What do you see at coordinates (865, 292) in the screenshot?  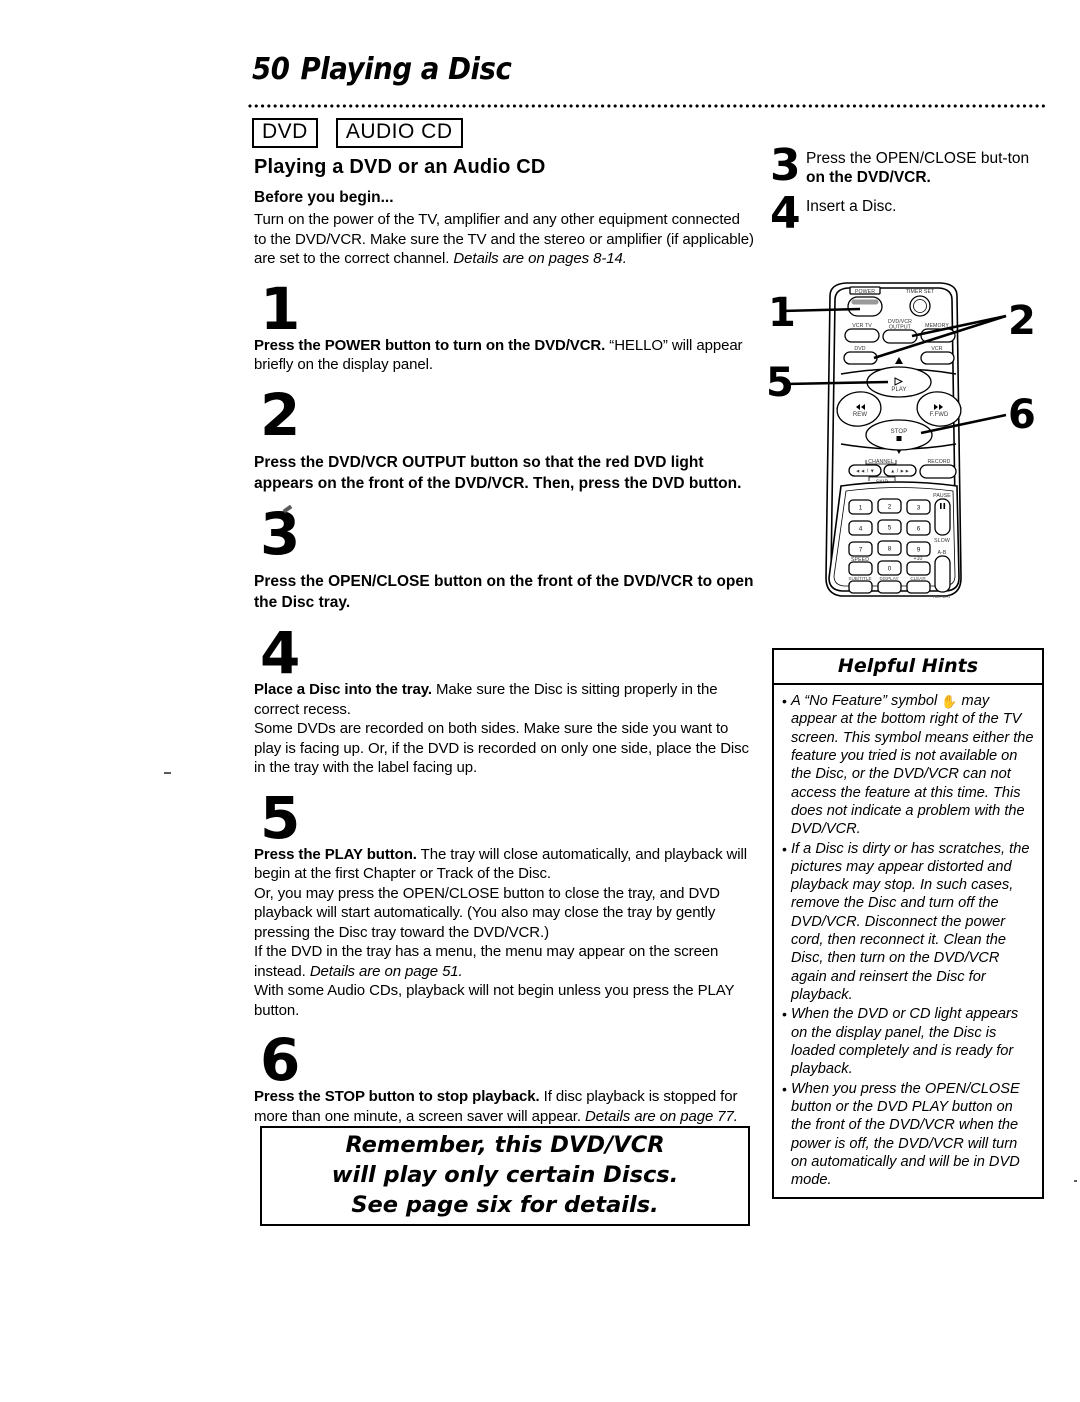 I see `svg-text: POWER` at bounding box center [865, 292].